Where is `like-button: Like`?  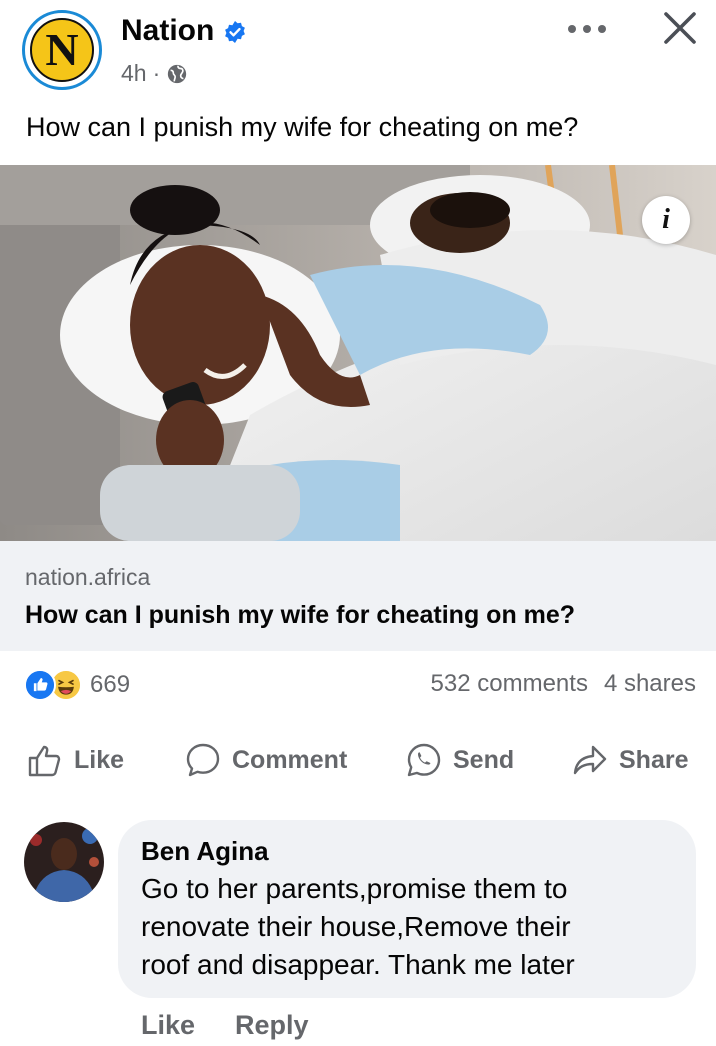
like-button: Like is located at coordinates (75, 760).